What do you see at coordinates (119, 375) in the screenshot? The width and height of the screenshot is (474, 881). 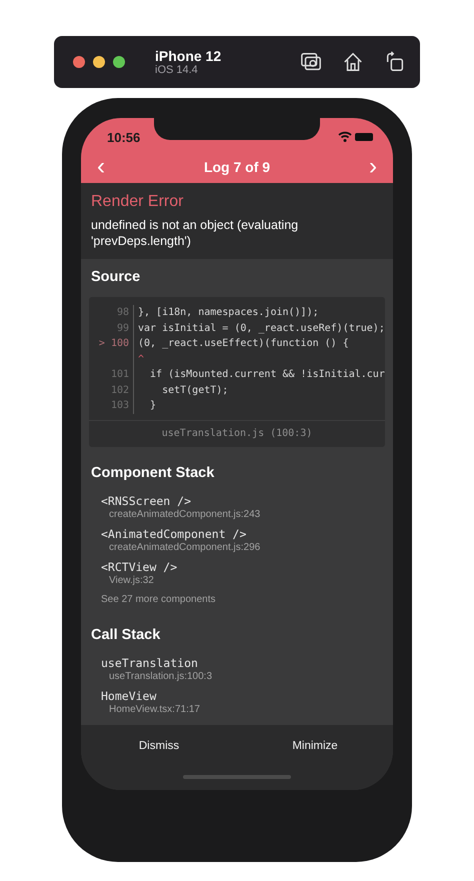 I see `line-number: 101` at bounding box center [119, 375].